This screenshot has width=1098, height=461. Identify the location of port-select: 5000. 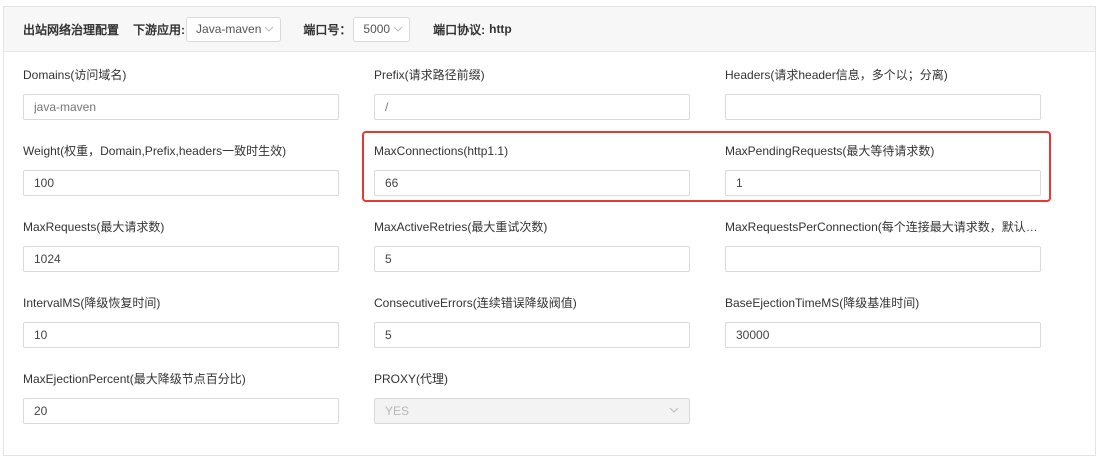
(382, 29).